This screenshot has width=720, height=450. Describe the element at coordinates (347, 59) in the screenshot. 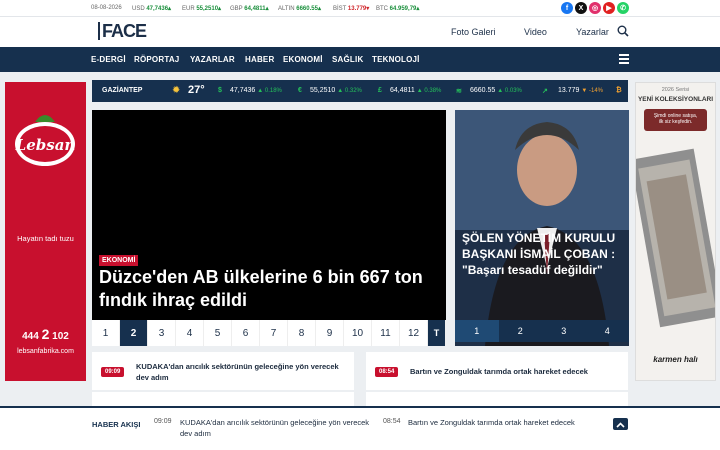

I see `nav-item-saglik: SAĞLIK` at that location.